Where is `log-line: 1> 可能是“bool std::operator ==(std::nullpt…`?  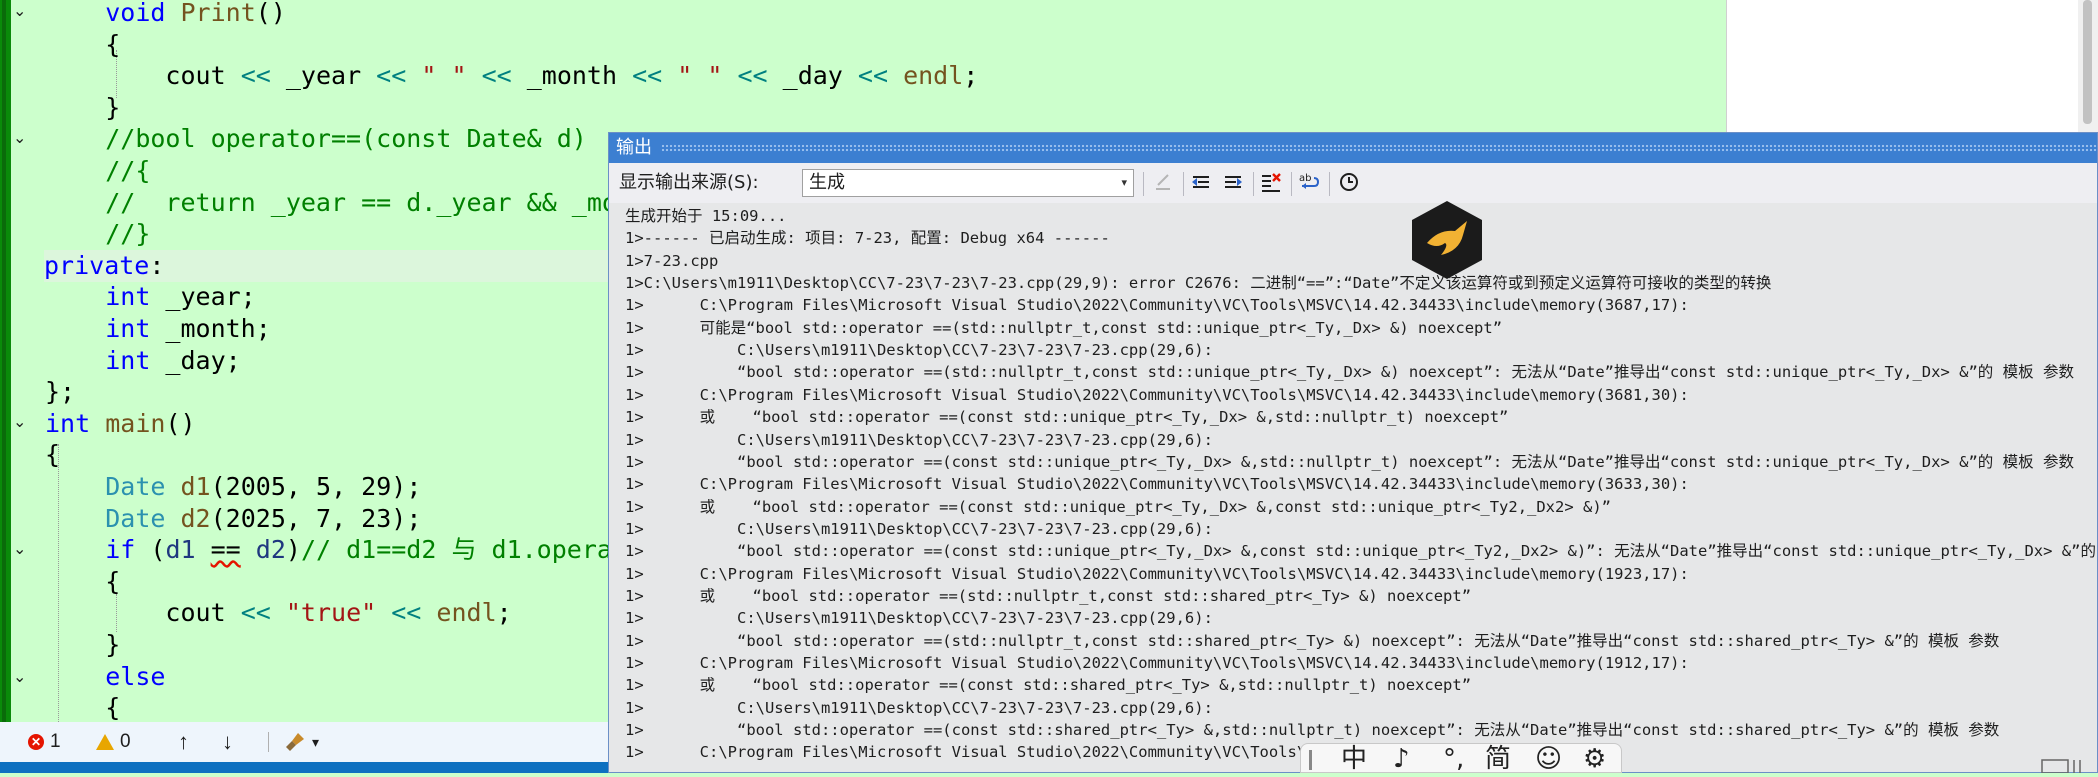
log-line: 1> 可能是“bool std::operator ==(std::nullpt… is located at coordinates (1064, 328).